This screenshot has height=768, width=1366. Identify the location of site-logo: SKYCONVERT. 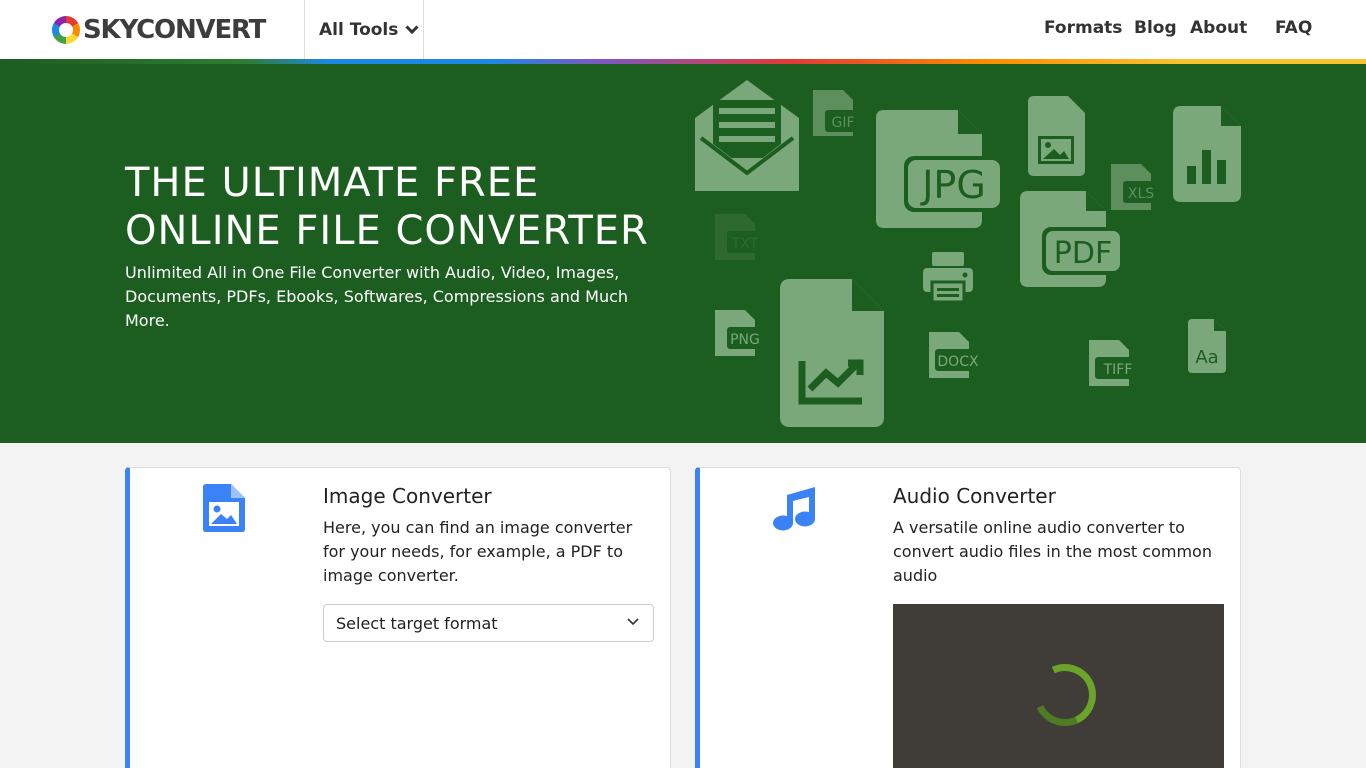
(159, 30).